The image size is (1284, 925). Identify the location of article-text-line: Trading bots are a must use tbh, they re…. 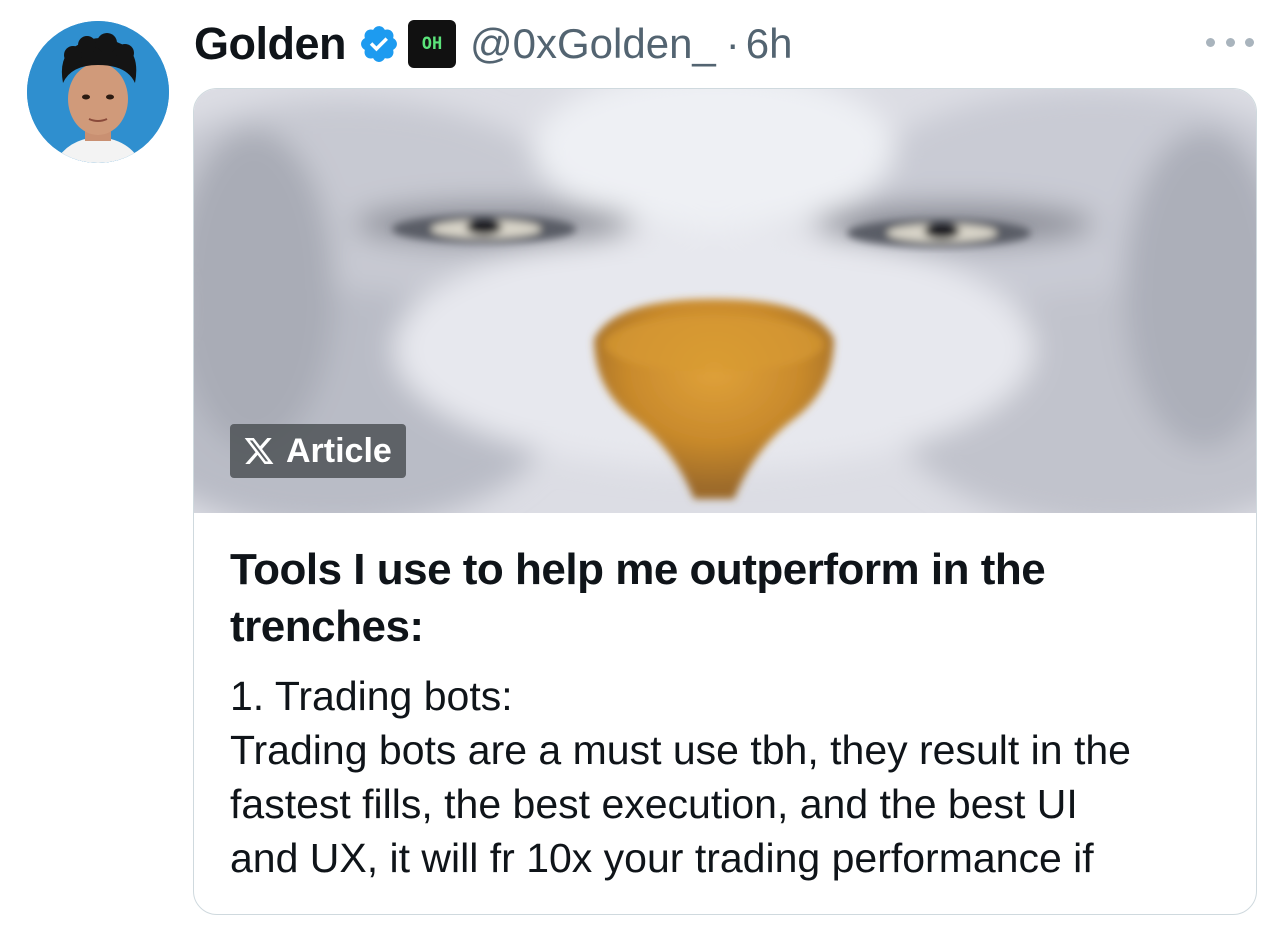
(680, 750).